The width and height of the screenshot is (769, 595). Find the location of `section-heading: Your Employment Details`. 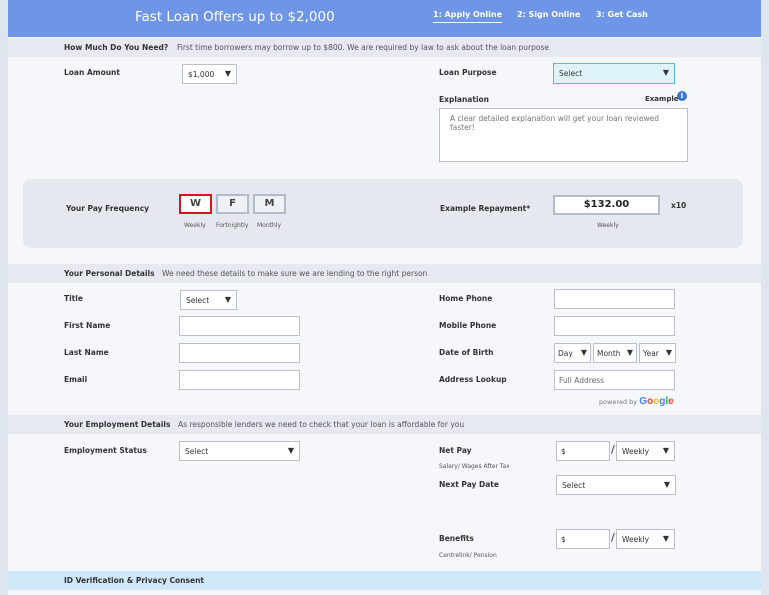

section-heading: Your Employment Details is located at coordinates (117, 424).